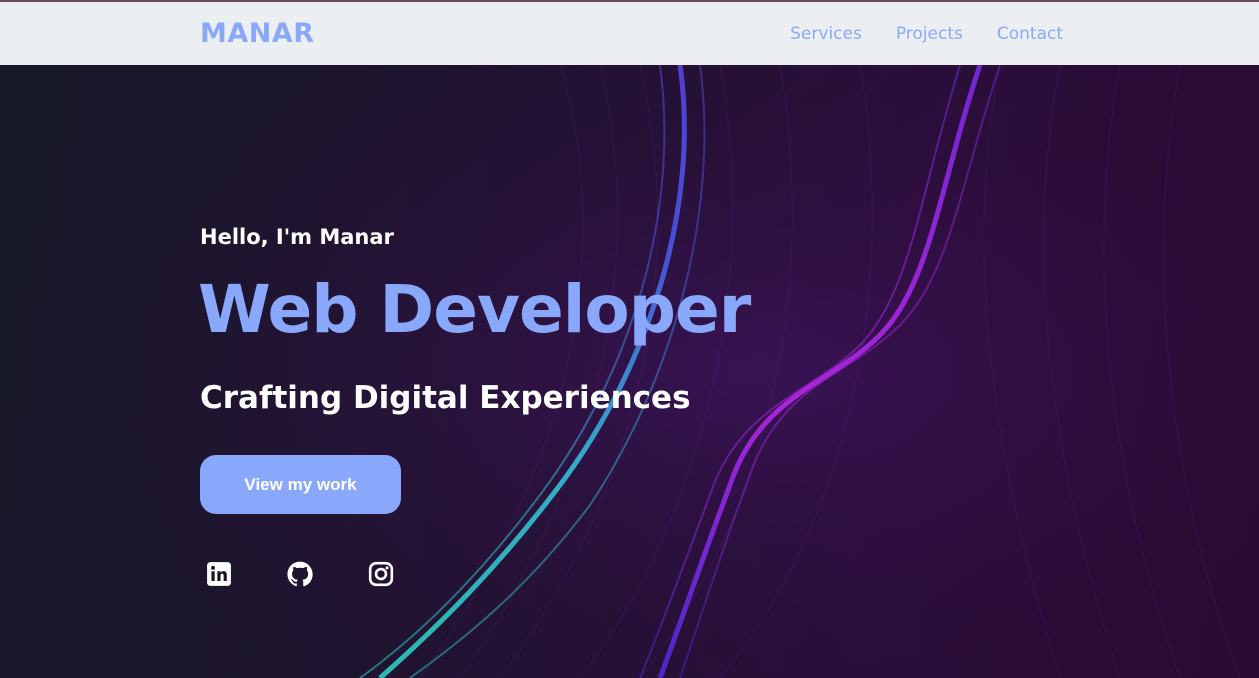 This screenshot has height=678, width=1259. I want to click on hero-subtitle: Crafting Digital Experiences, so click(445, 398).